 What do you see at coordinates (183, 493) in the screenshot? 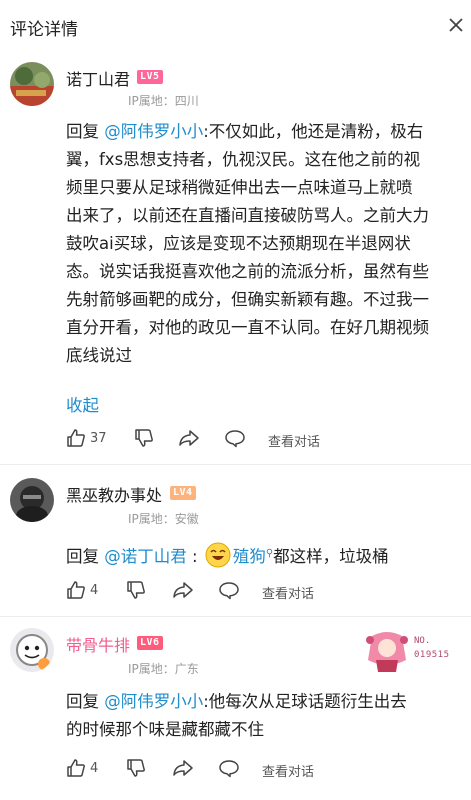
I see `level-badge: LV4` at bounding box center [183, 493].